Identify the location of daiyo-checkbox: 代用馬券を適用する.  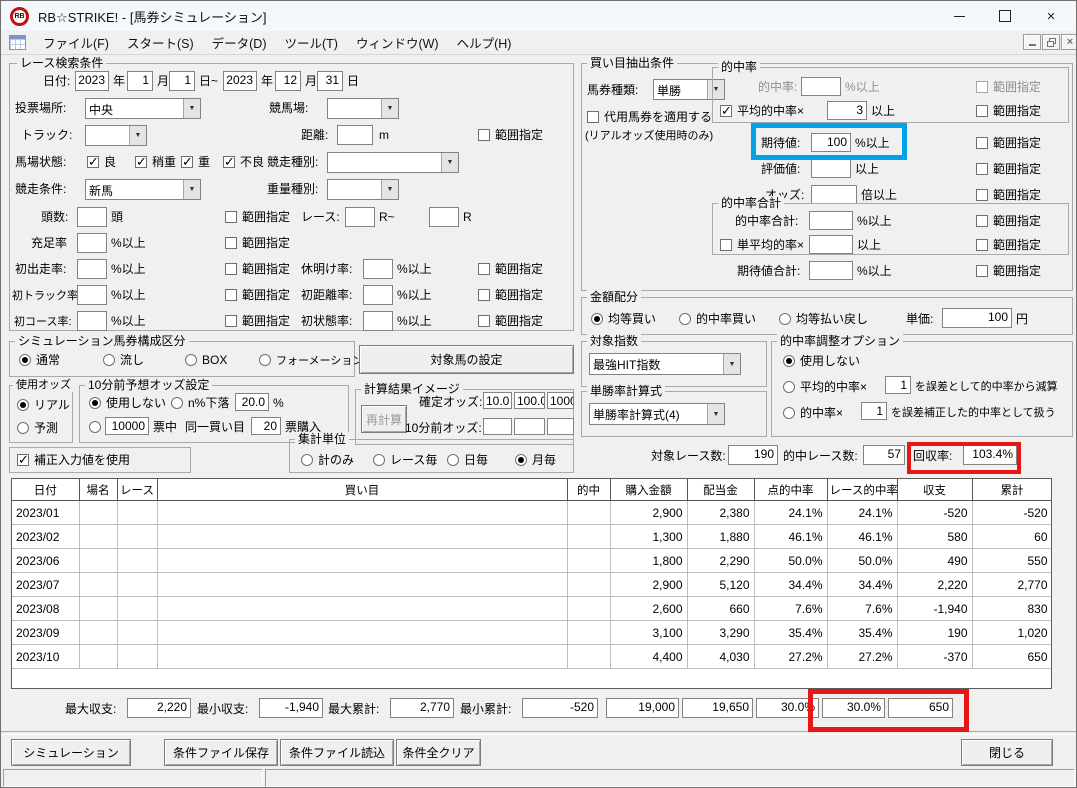
(649, 116).